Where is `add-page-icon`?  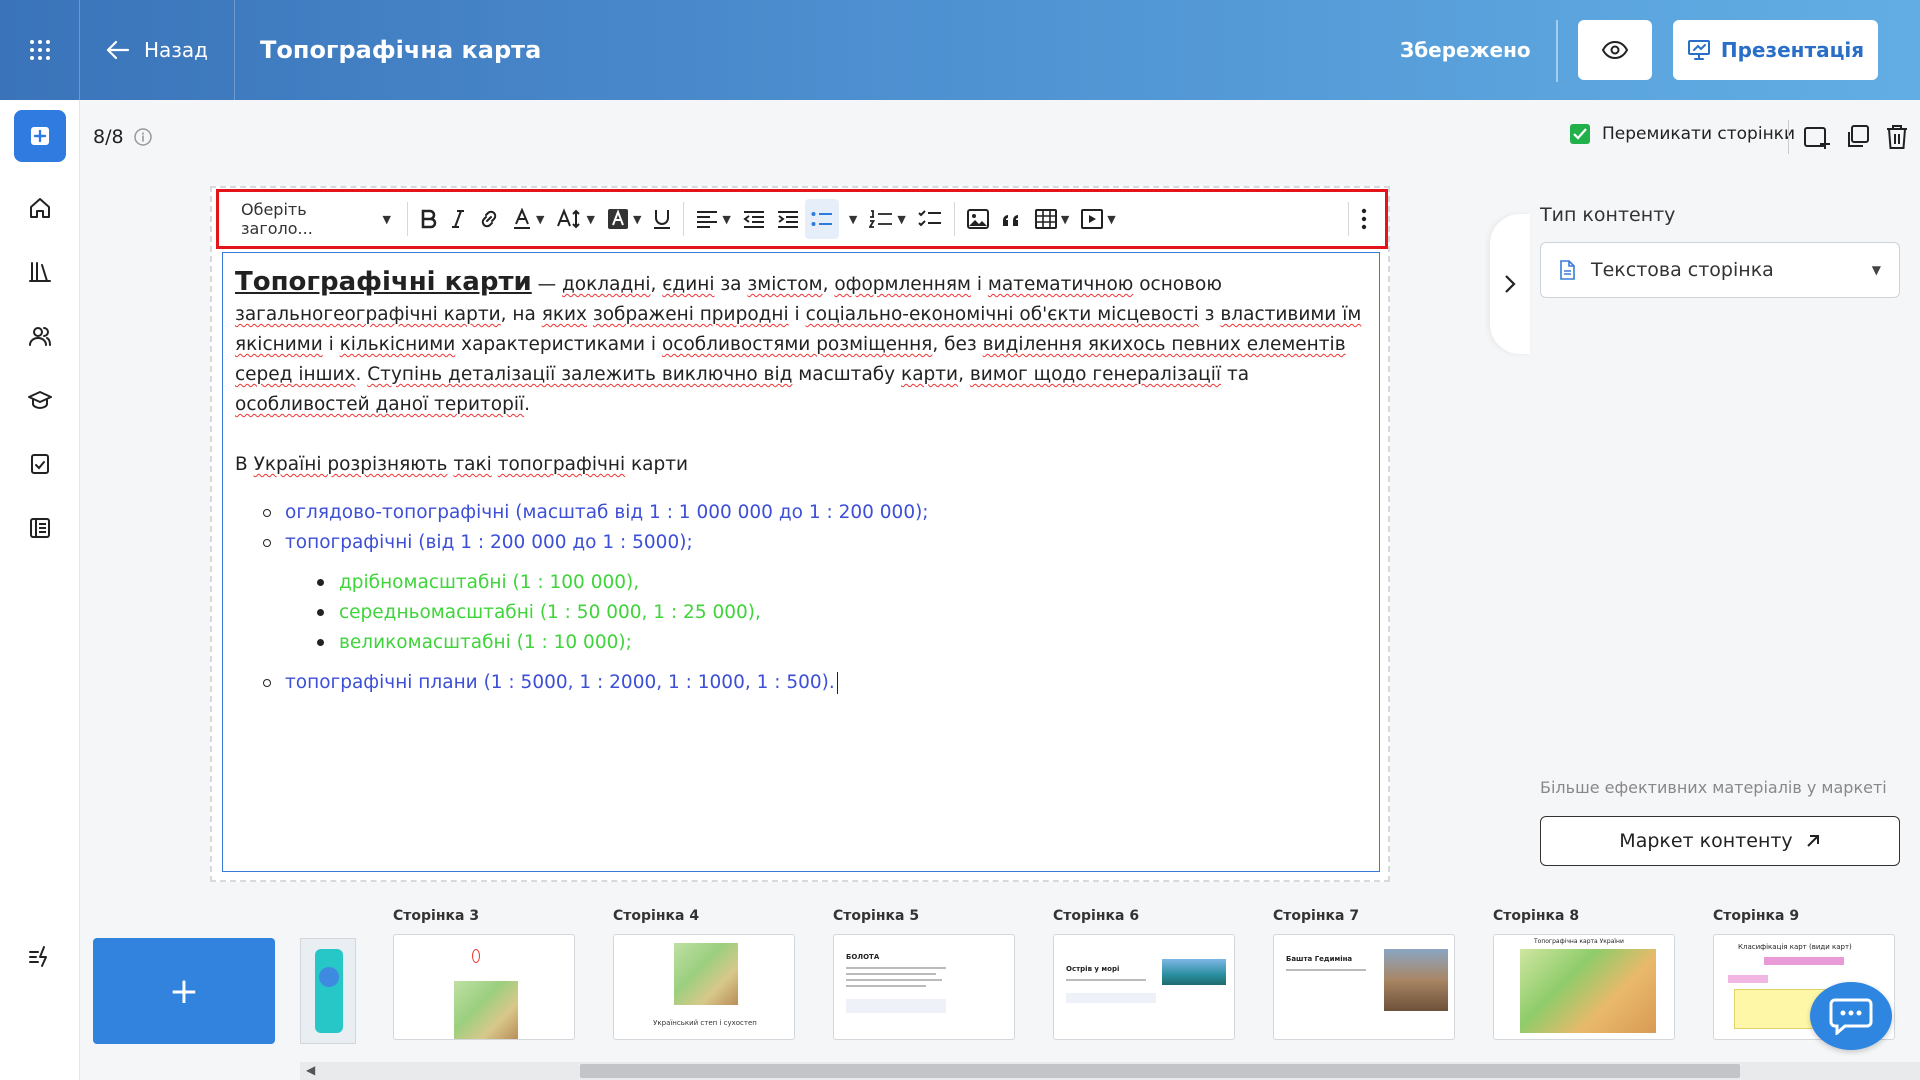
add-page-icon is located at coordinates (1817, 137).